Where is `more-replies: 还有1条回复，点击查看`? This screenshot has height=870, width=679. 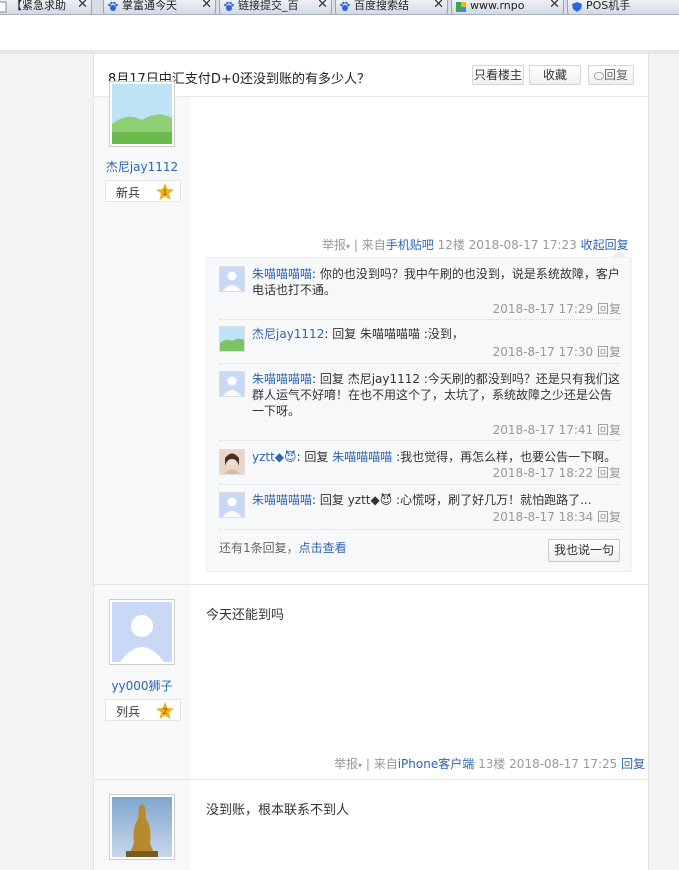 more-replies: 还有1条回复，点击查看 is located at coordinates (283, 547).